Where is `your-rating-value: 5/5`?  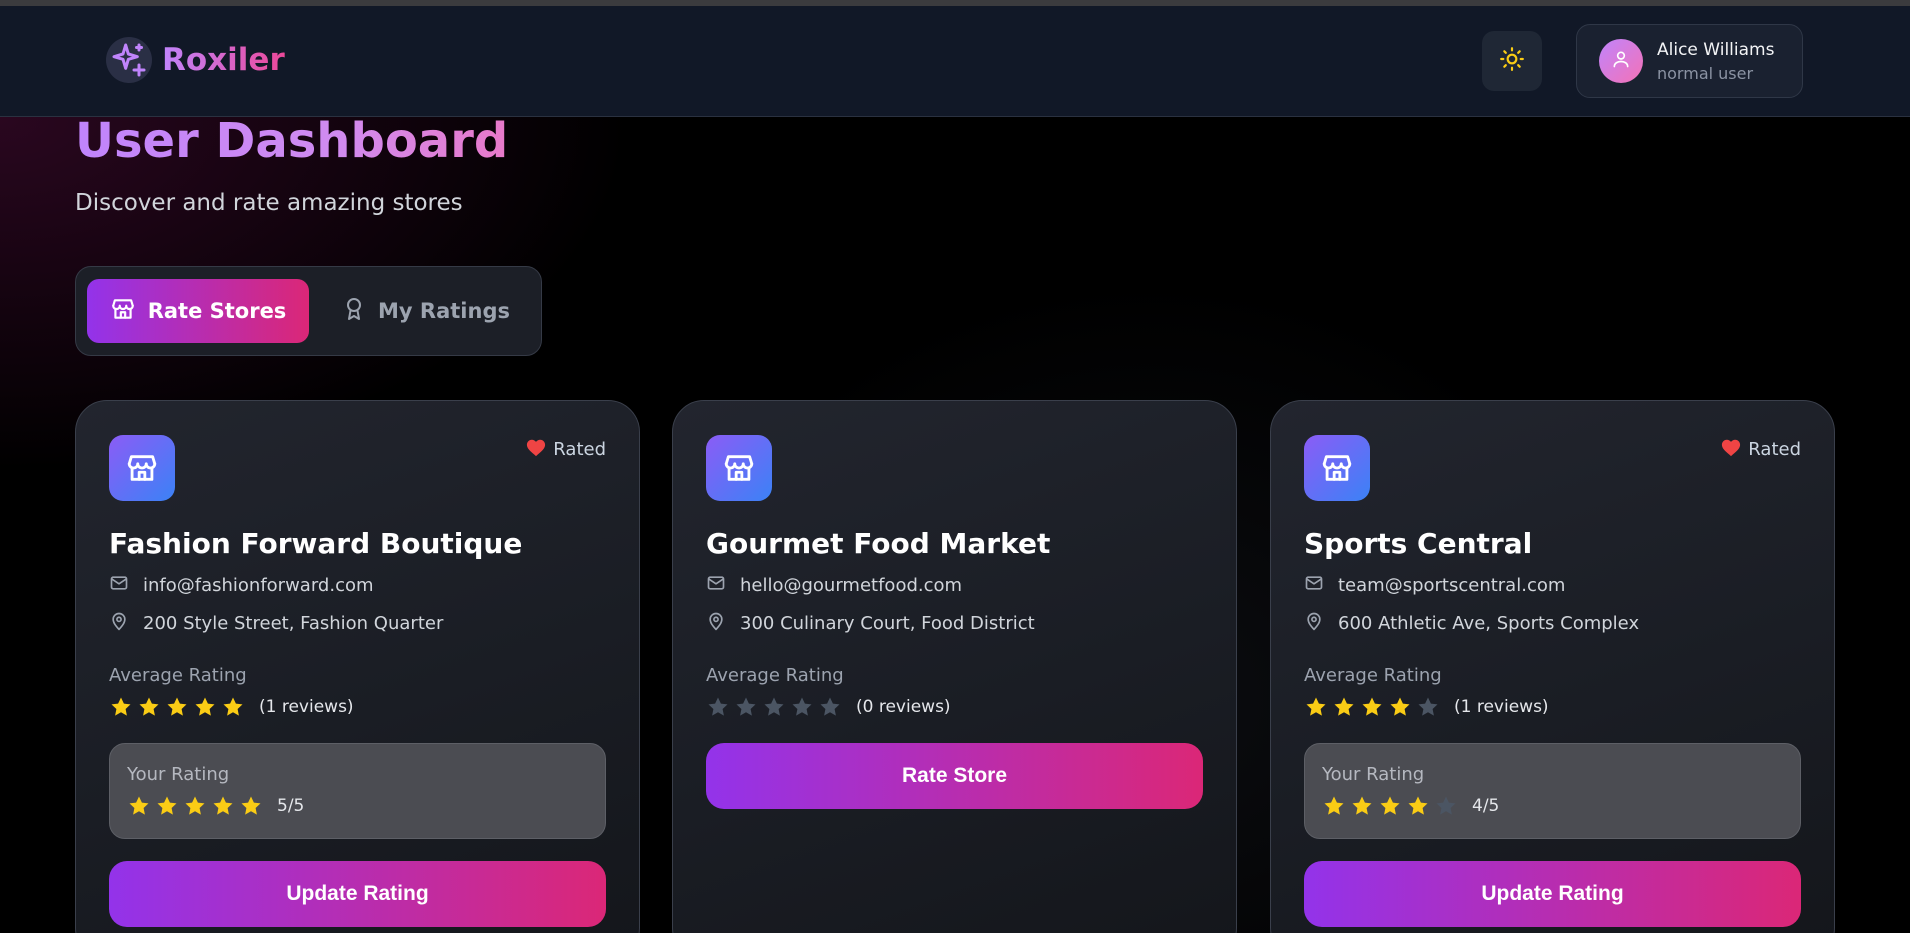
your-rating-value: 5/5 is located at coordinates (291, 806).